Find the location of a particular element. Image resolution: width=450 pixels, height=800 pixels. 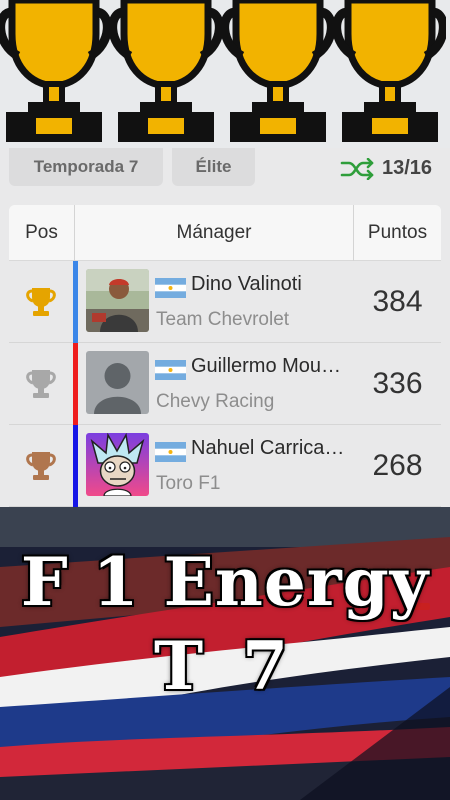

points-value: 268 is located at coordinates (397, 465).